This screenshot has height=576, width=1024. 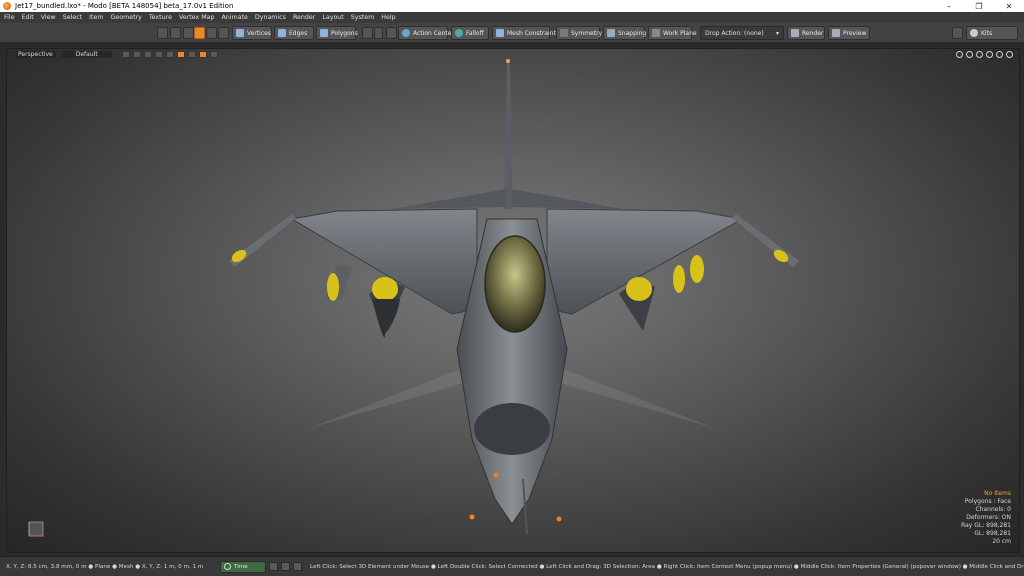 What do you see at coordinates (1009, 6) in the screenshot?
I see `close-button: ✕` at bounding box center [1009, 6].